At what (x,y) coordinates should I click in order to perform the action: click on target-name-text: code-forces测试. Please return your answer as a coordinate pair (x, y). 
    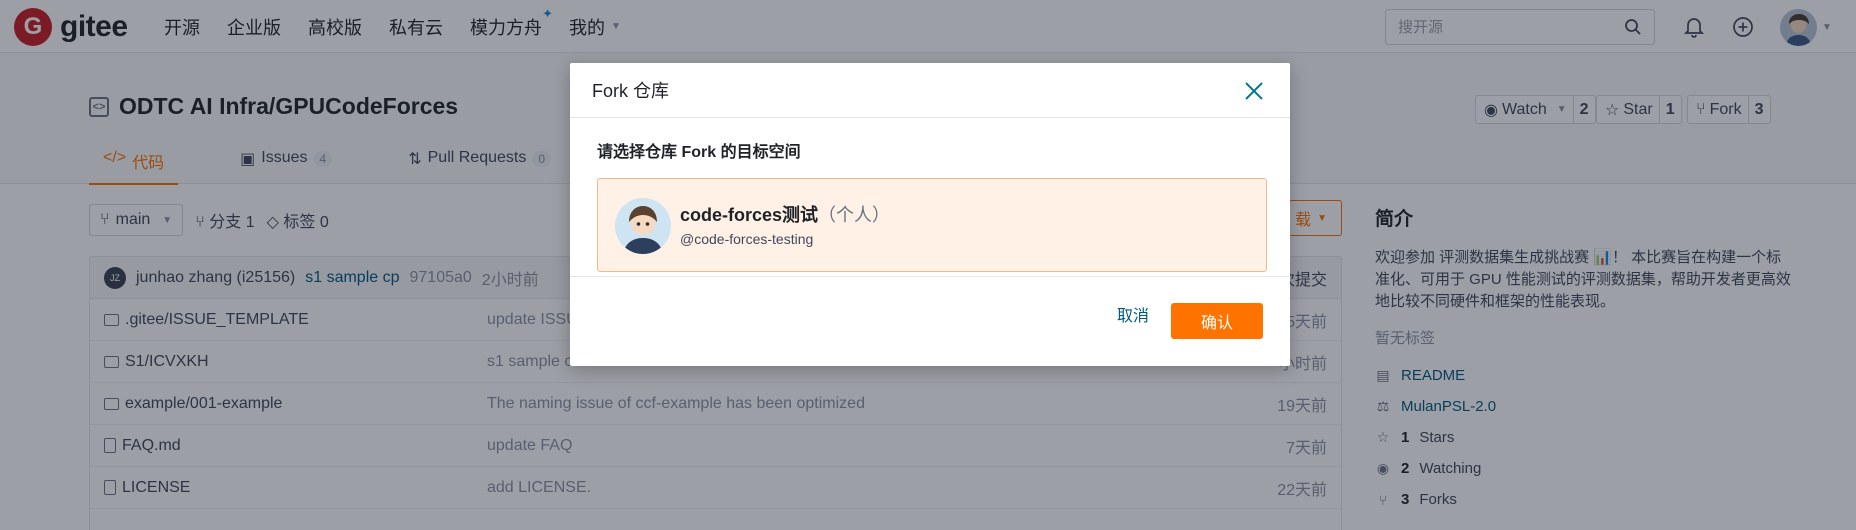
    Looking at the image, I should click on (749, 215).